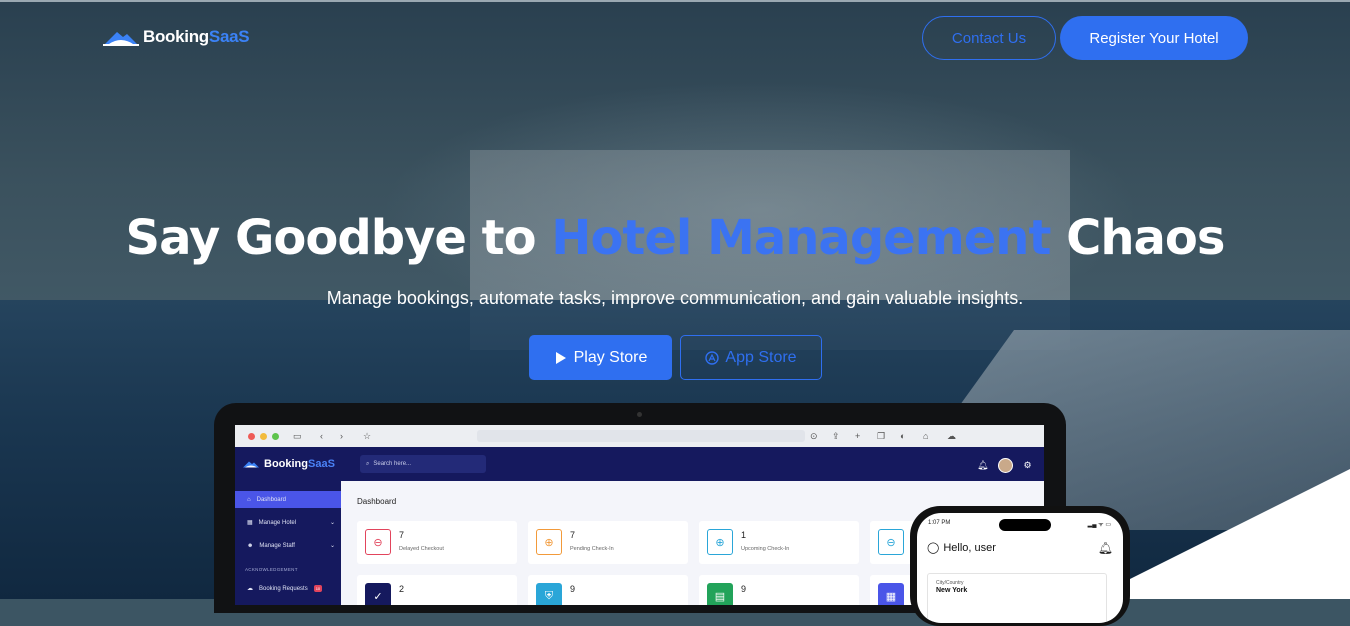 The height and width of the screenshot is (626, 1350). Describe the element at coordinates (952, 590) in the screenshot. I see `city-value: New York` at that location.